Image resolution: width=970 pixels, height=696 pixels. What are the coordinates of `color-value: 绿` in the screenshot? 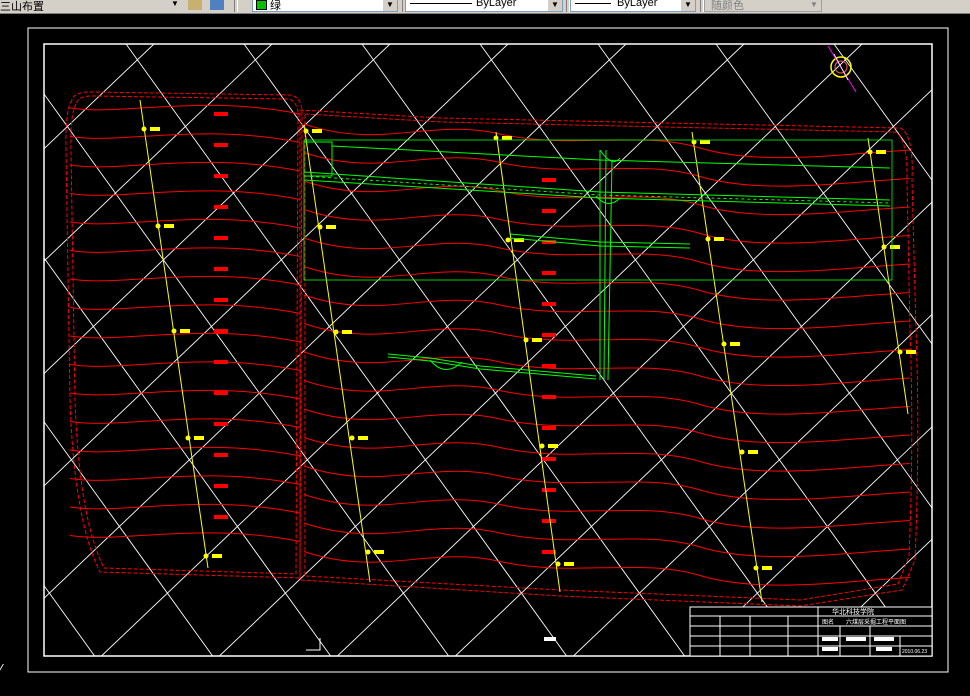 It's located at (275, 6).